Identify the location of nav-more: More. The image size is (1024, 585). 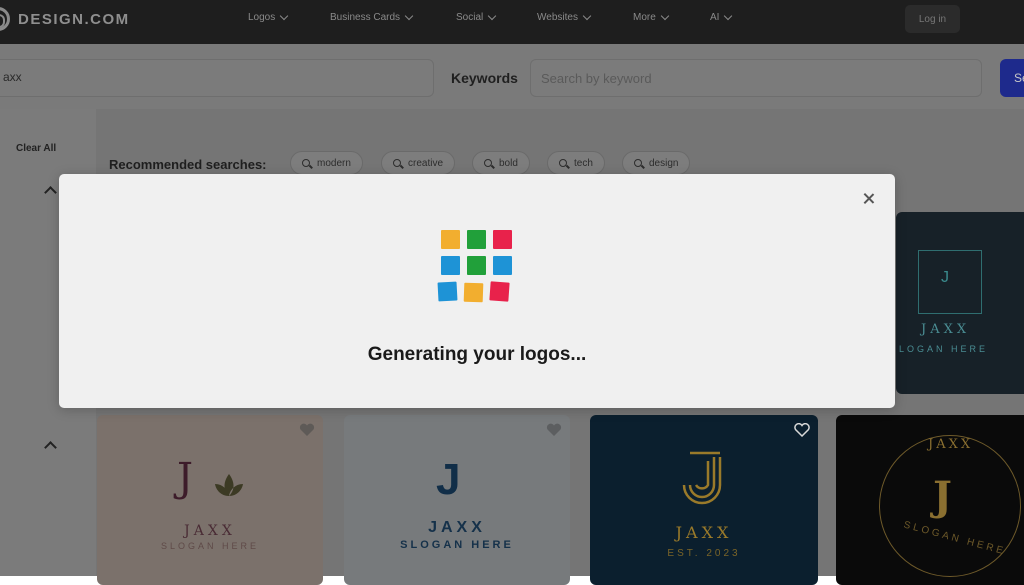
(651, 17).